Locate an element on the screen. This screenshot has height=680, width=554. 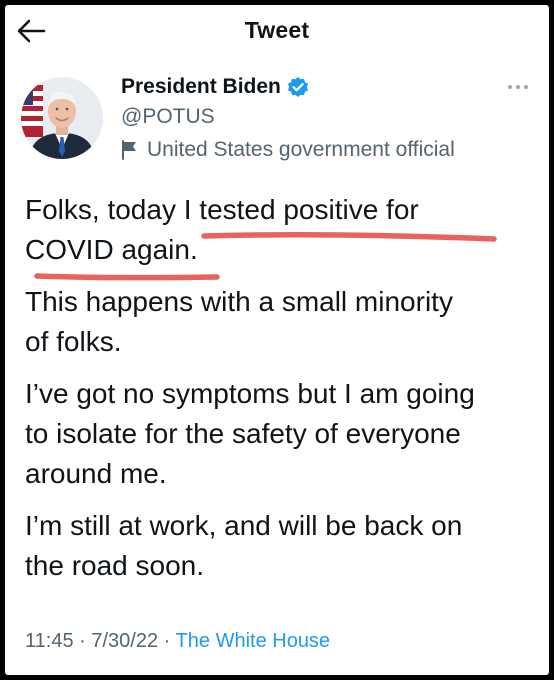
tweet-date: 7/30/22 is located at coordinates (124, 641).